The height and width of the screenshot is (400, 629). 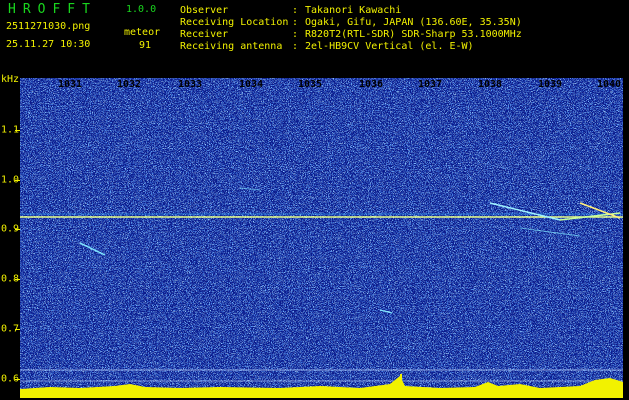 I want to click on x-tick-label: 1037, so click(x=430, y=84).